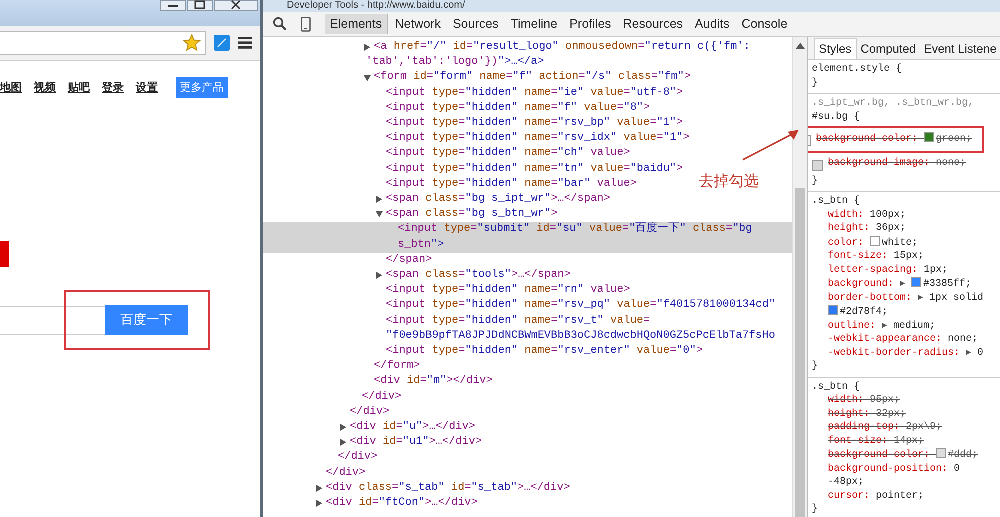 This screenshot has height=517, width=1000. I want to click on address-field, so click(103, 43).